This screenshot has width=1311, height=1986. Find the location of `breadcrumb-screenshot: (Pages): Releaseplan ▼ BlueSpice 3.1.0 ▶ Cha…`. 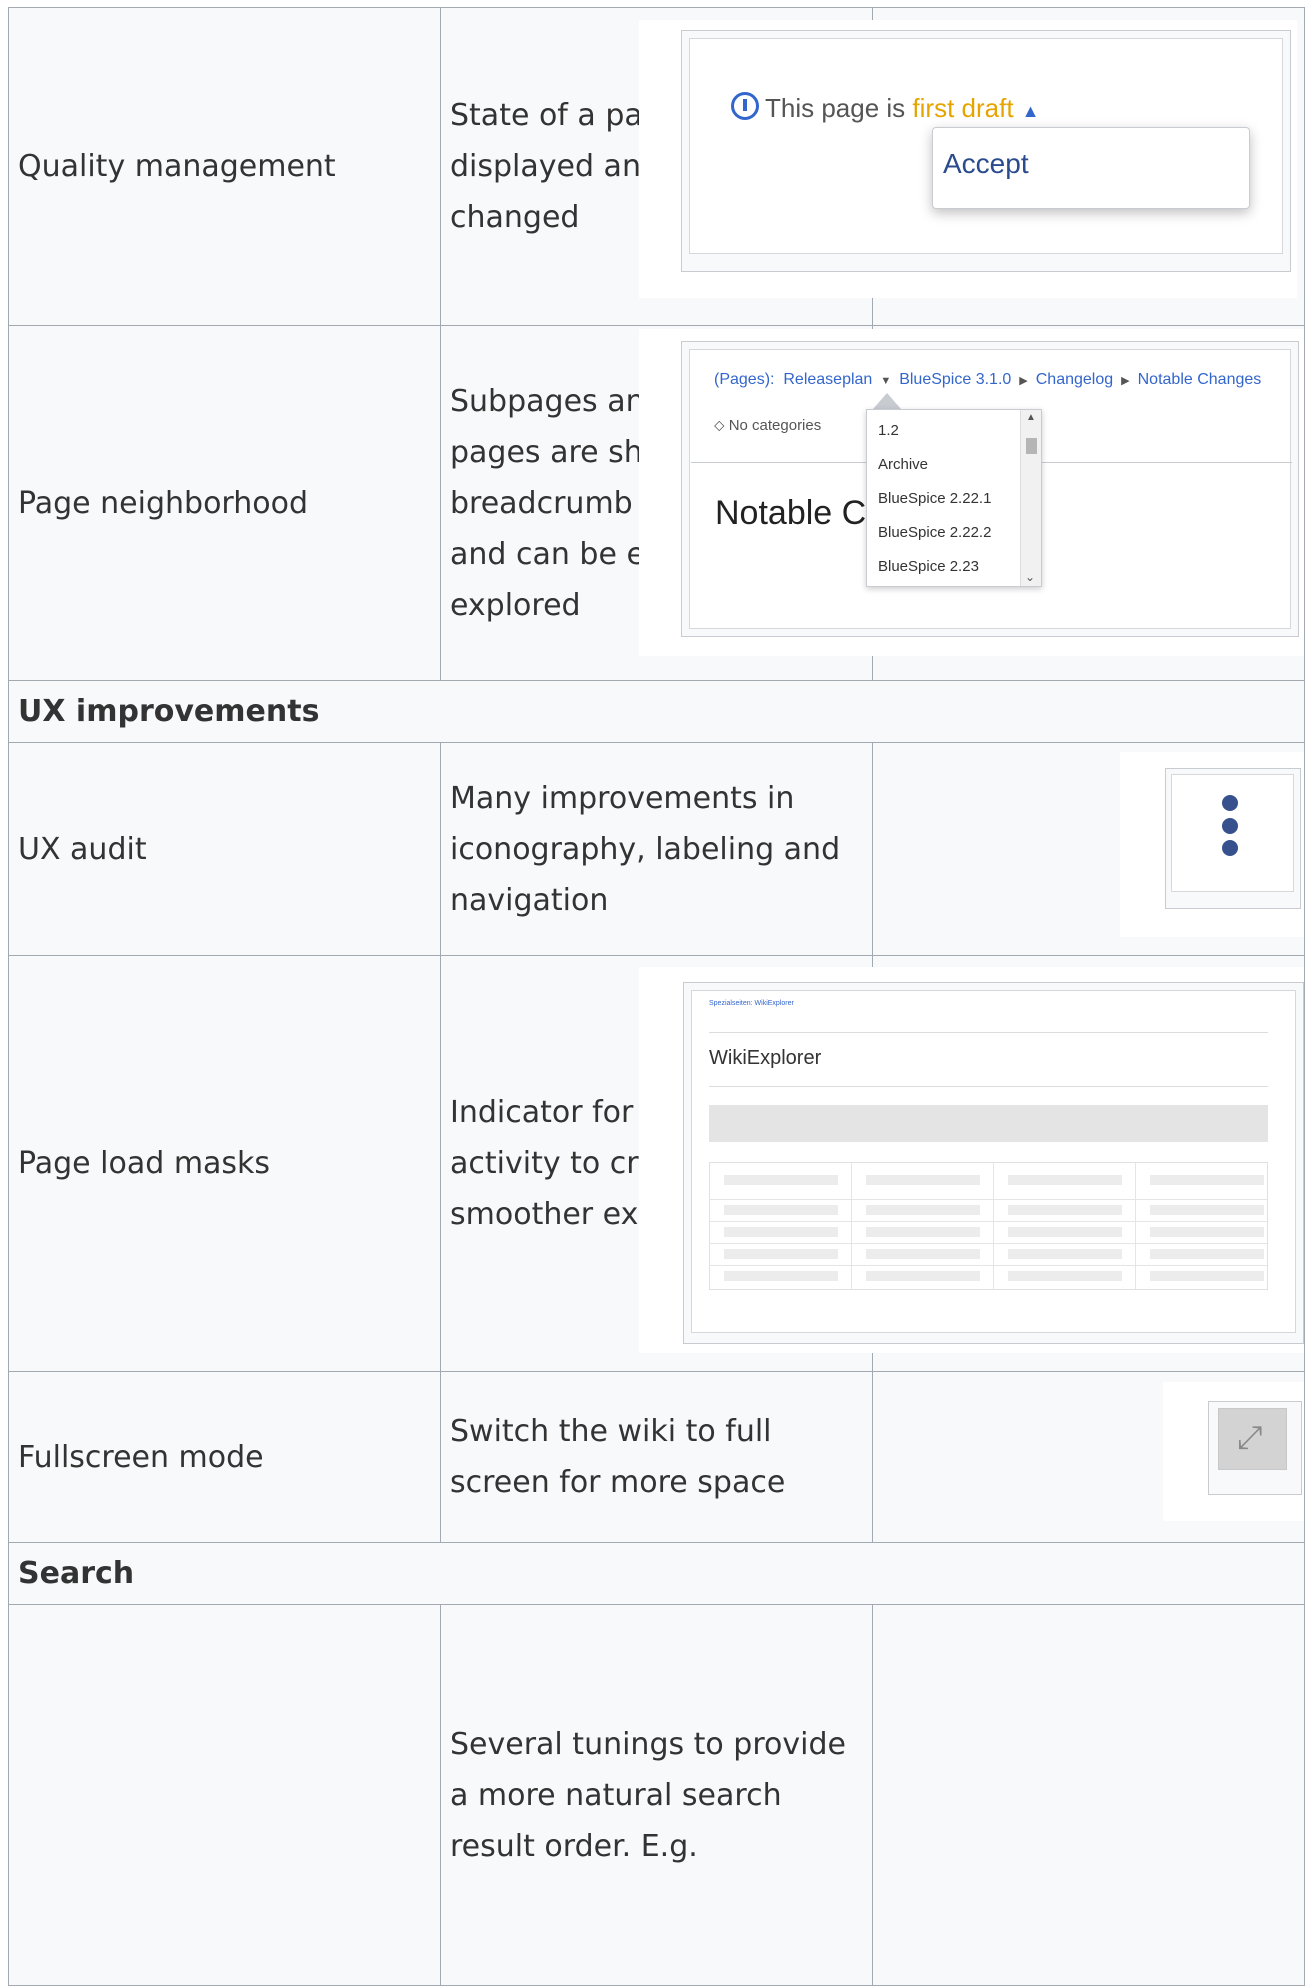

breadcrumb-screenshot: (Pages): Releaseplan ▼ BlueSpice 3.1.0 ▶ Cha… is located at coordinates (971, 492).